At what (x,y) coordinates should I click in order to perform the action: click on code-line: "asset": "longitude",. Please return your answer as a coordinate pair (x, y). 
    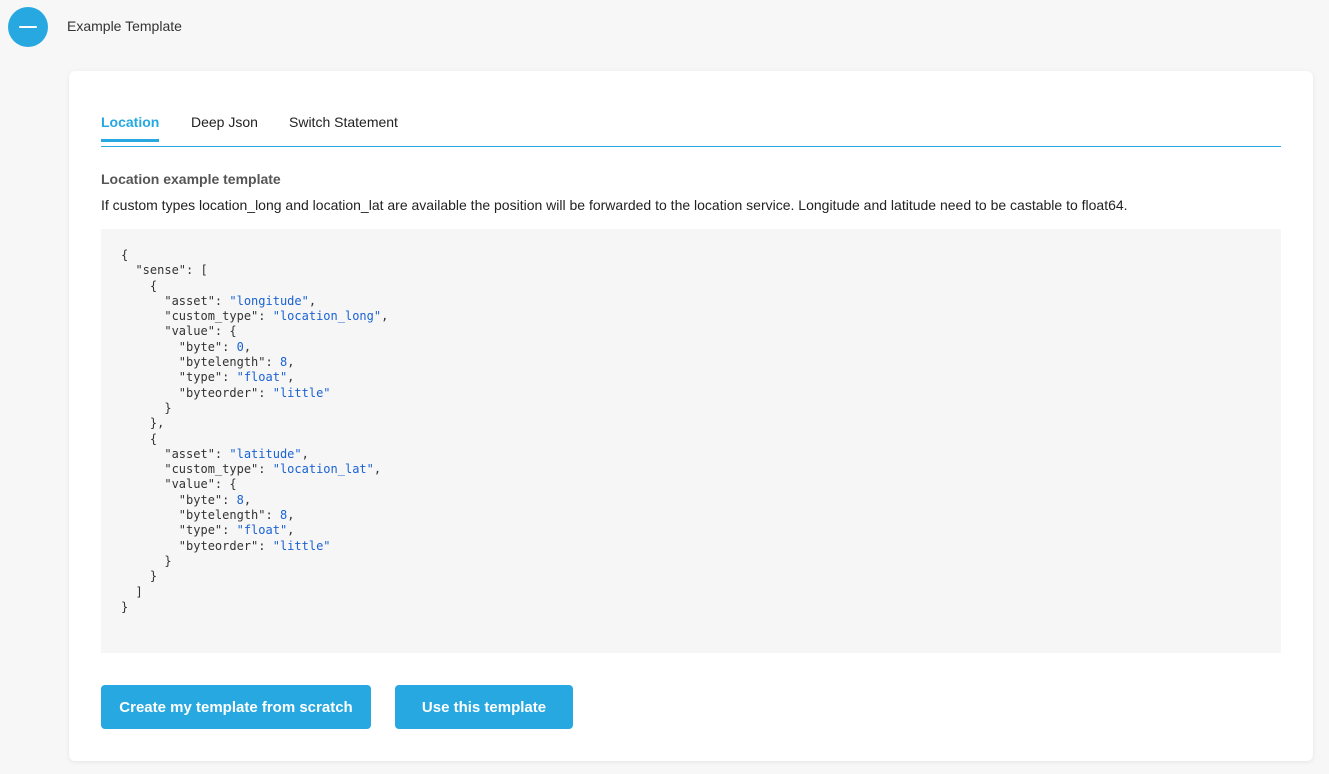
    Looking at the image, I should click on (219, 300).